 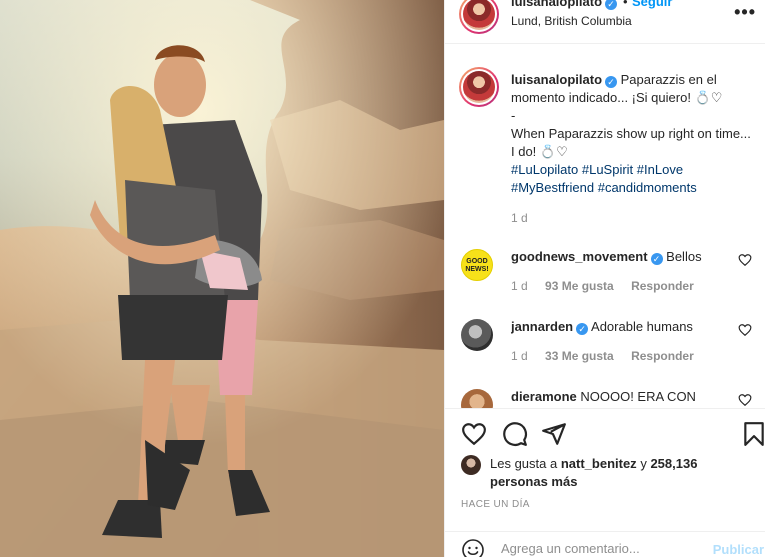 I want to click on likes-prefix: Les gusta a, so click(x=524, y=463).